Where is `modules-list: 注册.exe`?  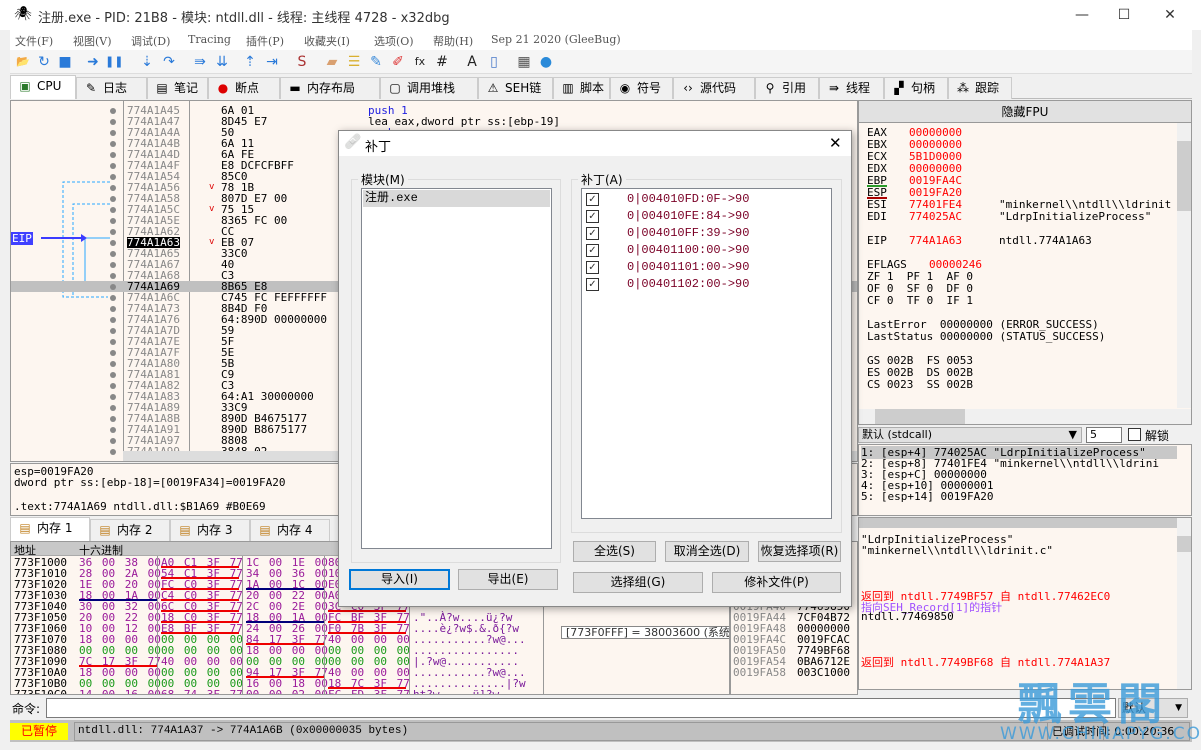 modules-list: 注册.exe is located at coordinates (456, 368).